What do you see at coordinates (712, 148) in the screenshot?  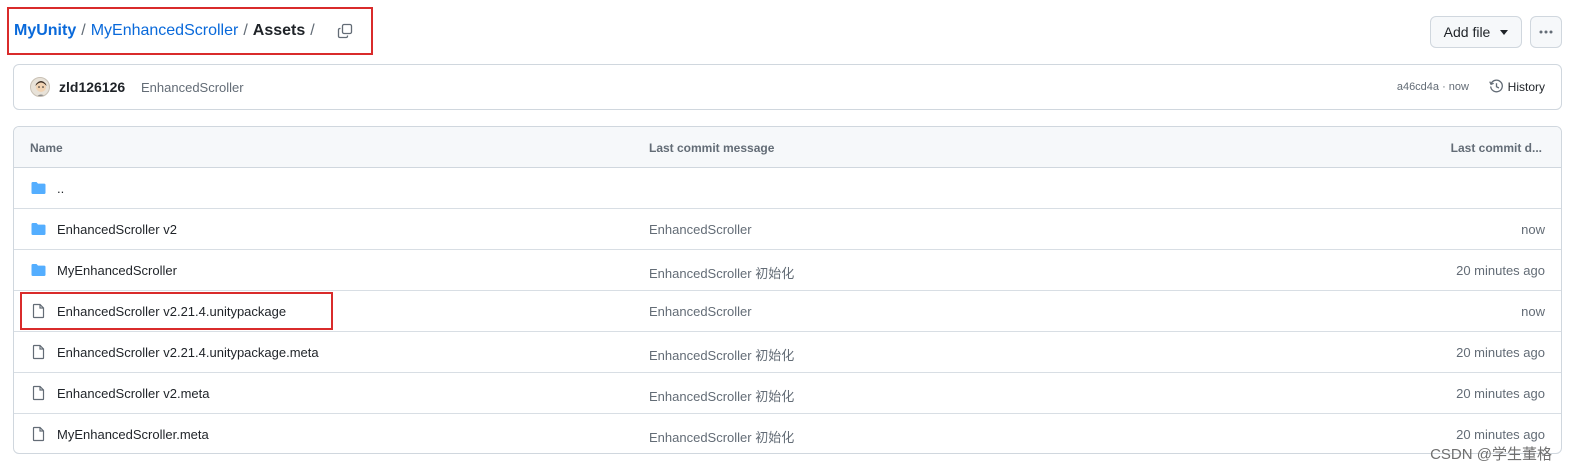 I see `column-header-message: Last commit message` at bounding box center [712, 148].